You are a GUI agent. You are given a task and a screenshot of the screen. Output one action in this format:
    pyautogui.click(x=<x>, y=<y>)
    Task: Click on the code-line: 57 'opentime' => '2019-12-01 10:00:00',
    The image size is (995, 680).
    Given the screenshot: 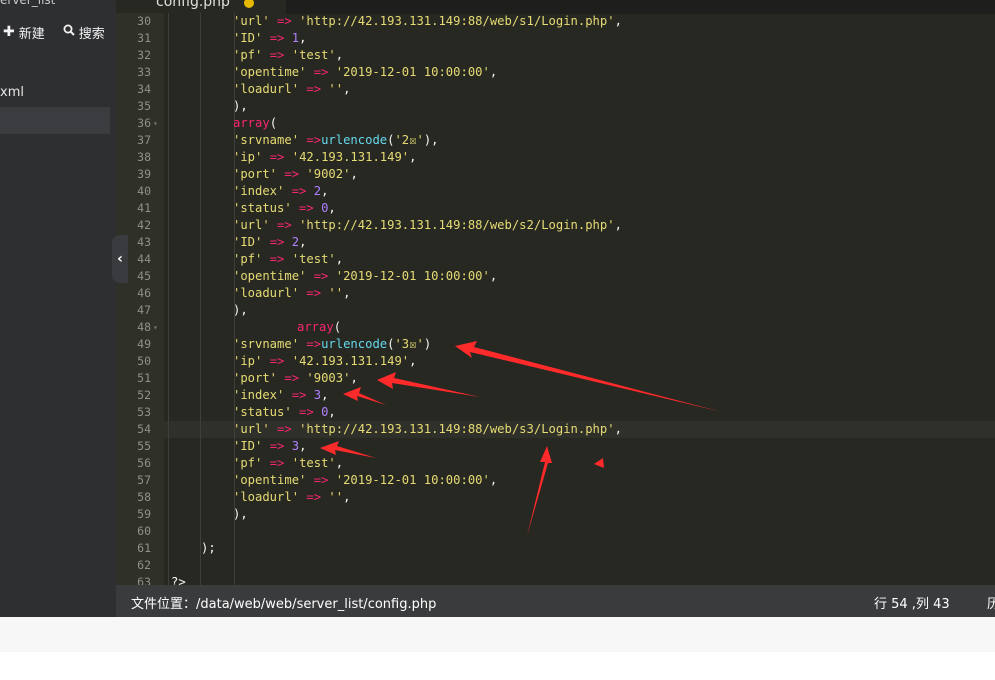 What is the action you would take?
    pyautogui.click(x=555, y=480)
    